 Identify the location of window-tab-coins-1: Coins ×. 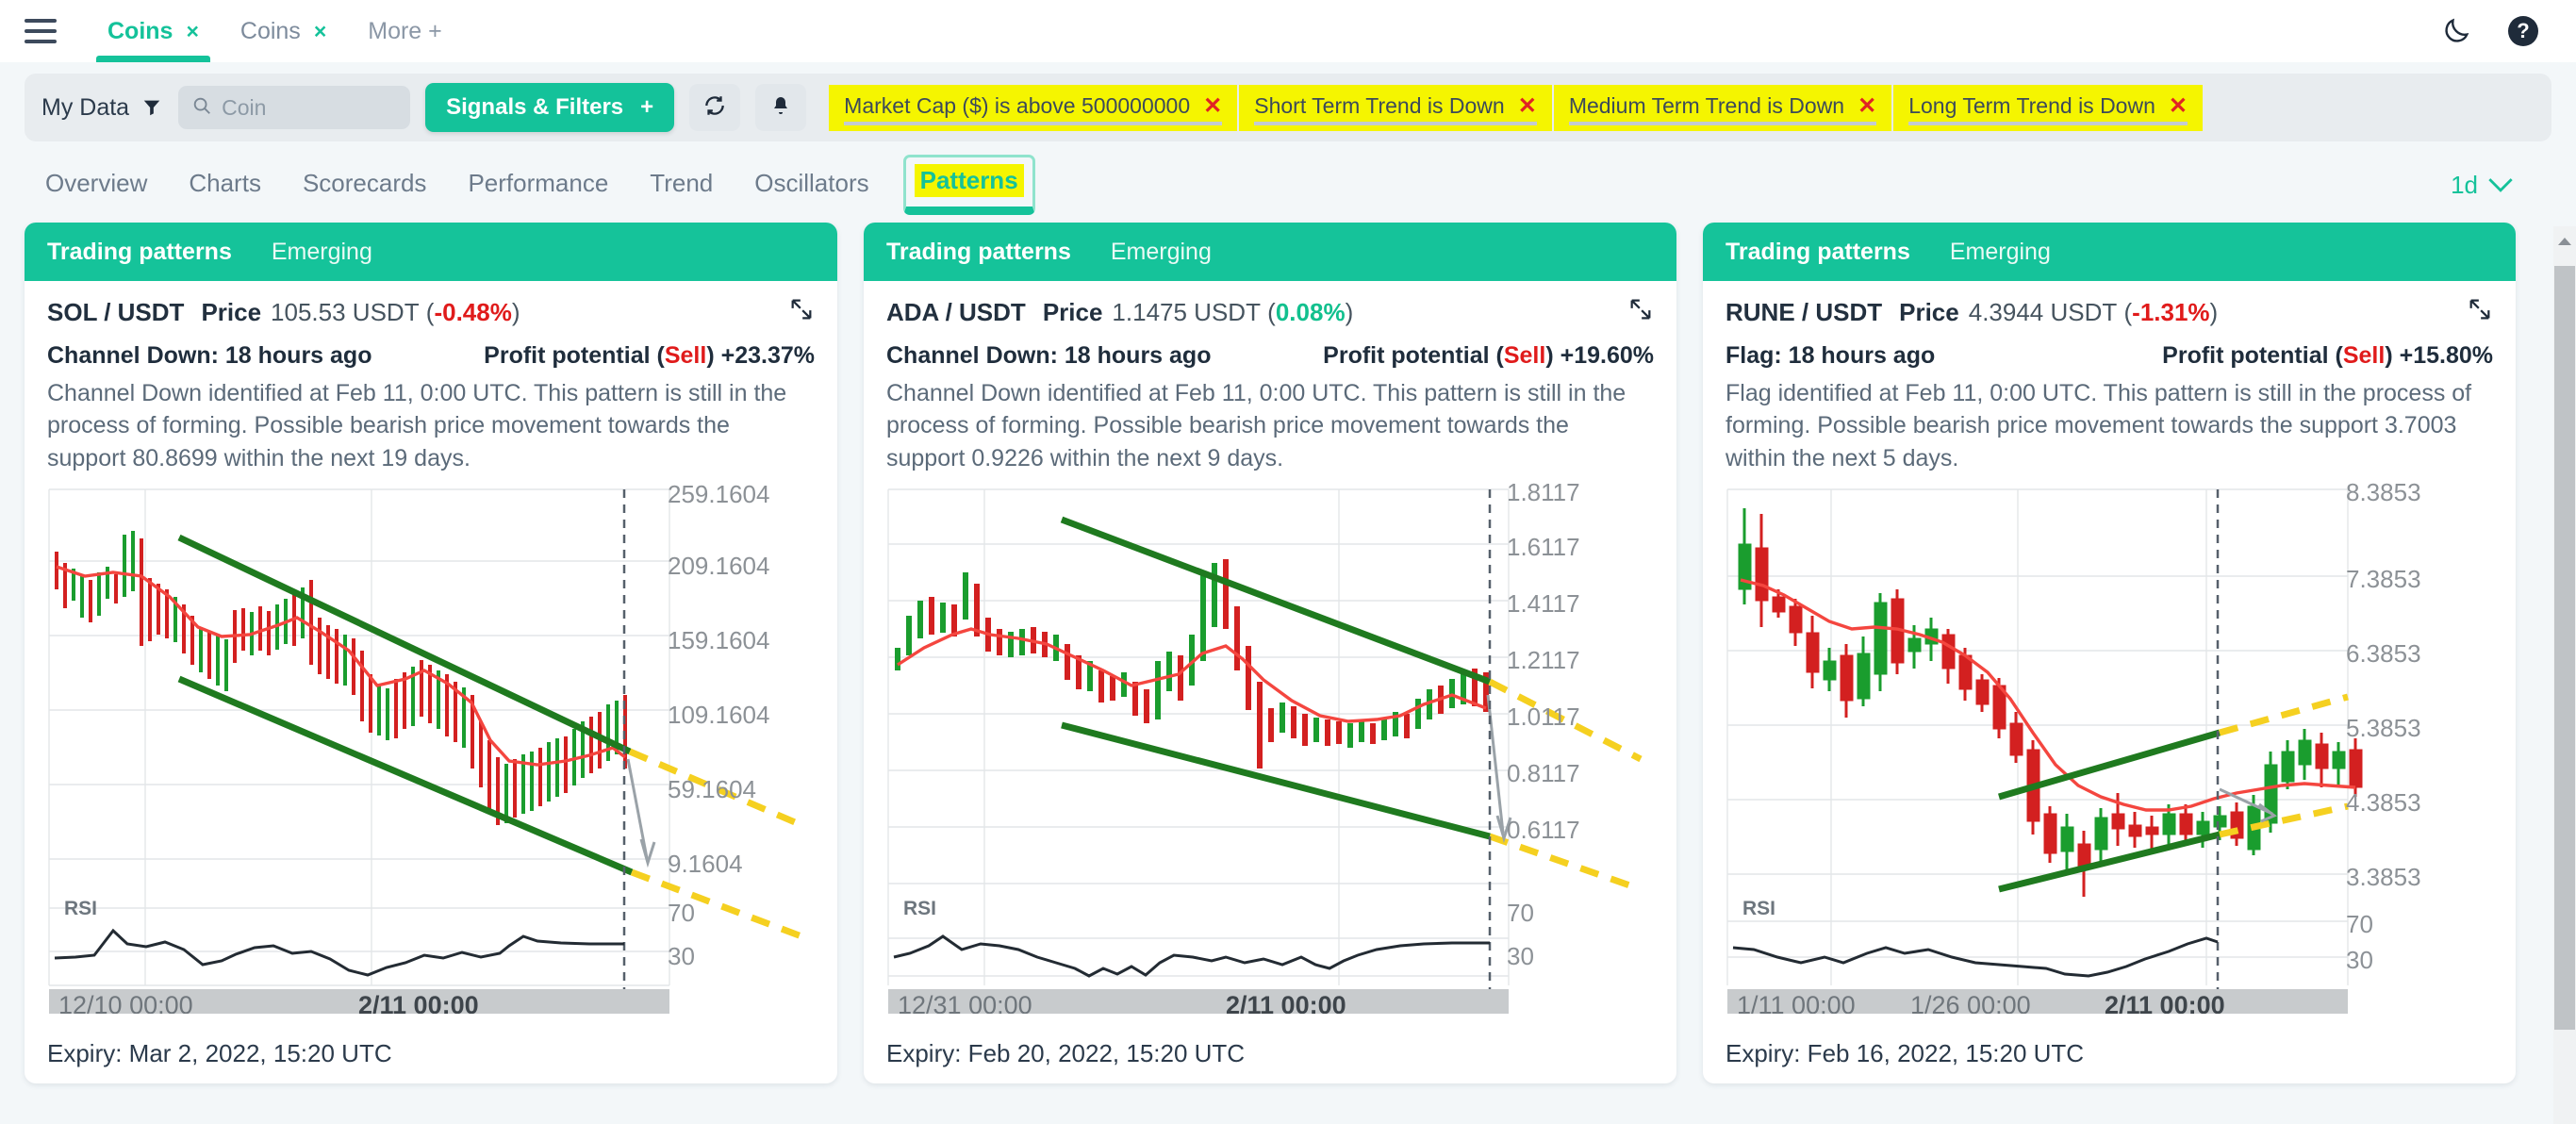
(153, 31).